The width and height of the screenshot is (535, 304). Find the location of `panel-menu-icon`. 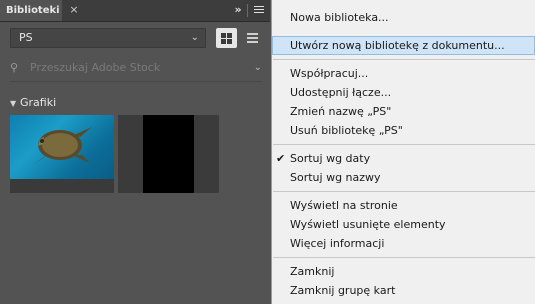

panel-menu-icon is located at coordinates (259, 10).